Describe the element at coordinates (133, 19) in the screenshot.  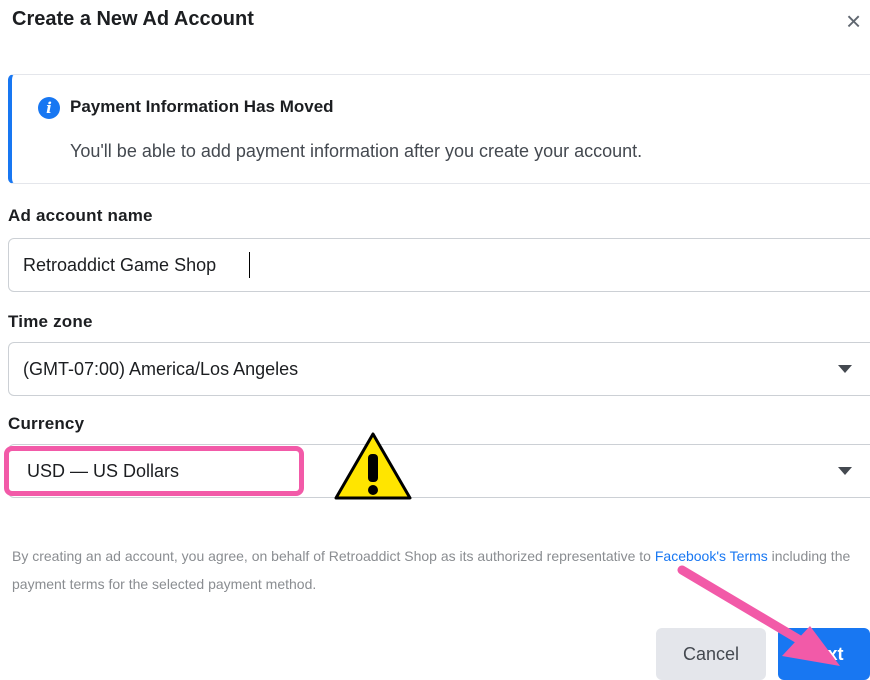
I see `dialog-title: Create a New Ad Account` at that location.